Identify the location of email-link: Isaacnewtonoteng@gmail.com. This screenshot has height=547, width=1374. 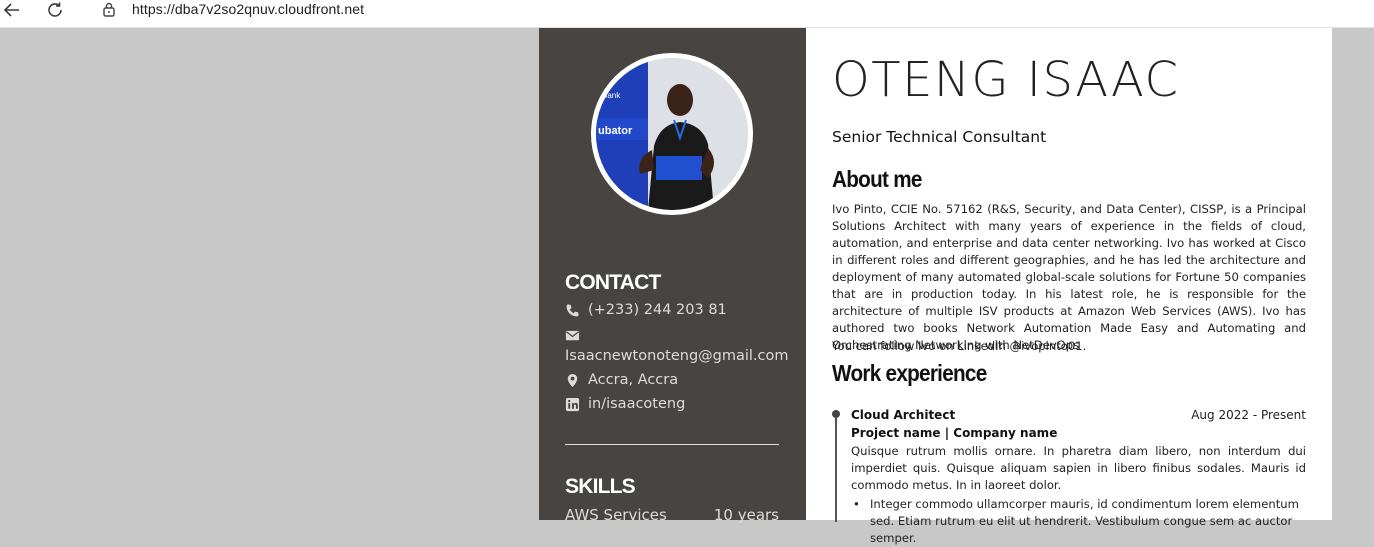
(677, 356).